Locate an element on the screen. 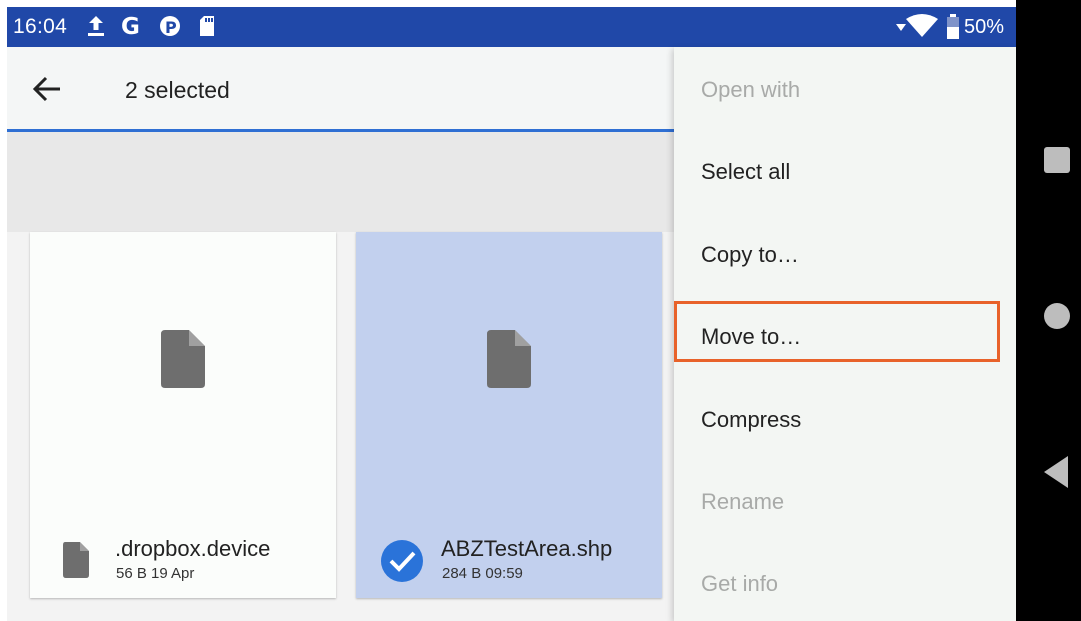  home-icon is located at coordinates (1057, 316).